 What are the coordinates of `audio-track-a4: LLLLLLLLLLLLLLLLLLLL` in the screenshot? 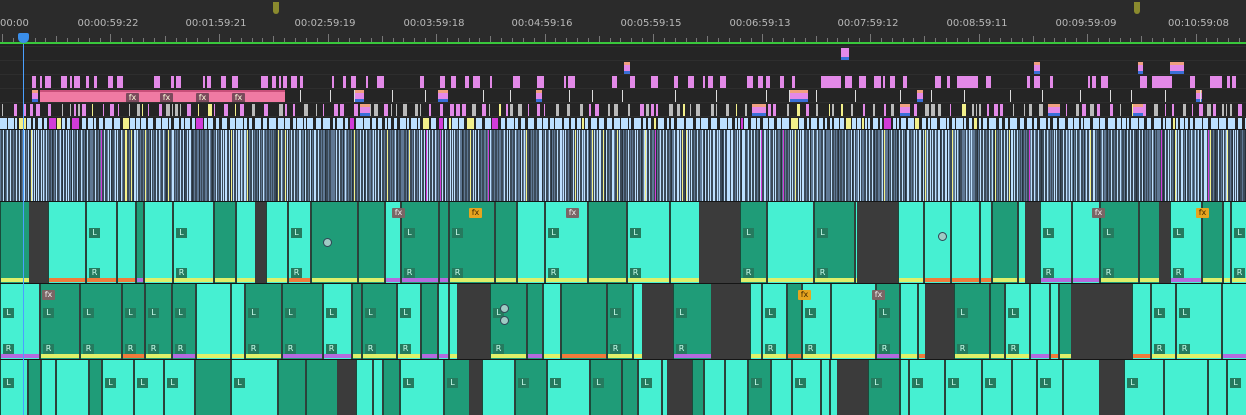 It's located at (623, 387).